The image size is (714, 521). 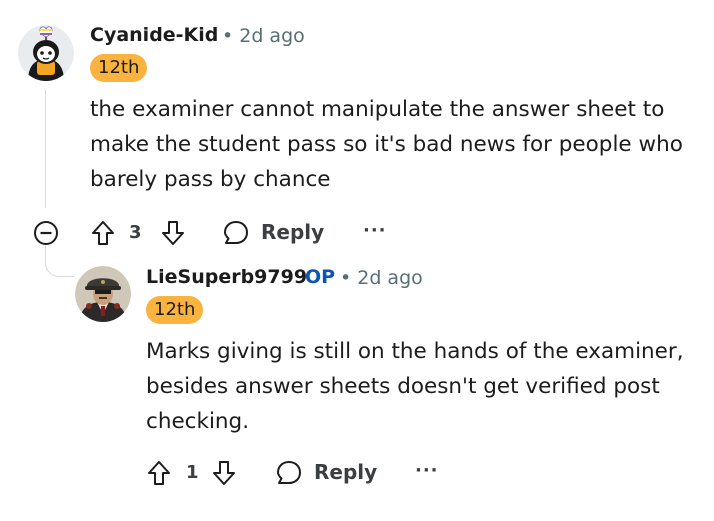 I want to click on comment-body-line: barely pass by chance, so click(x=210, y=179).